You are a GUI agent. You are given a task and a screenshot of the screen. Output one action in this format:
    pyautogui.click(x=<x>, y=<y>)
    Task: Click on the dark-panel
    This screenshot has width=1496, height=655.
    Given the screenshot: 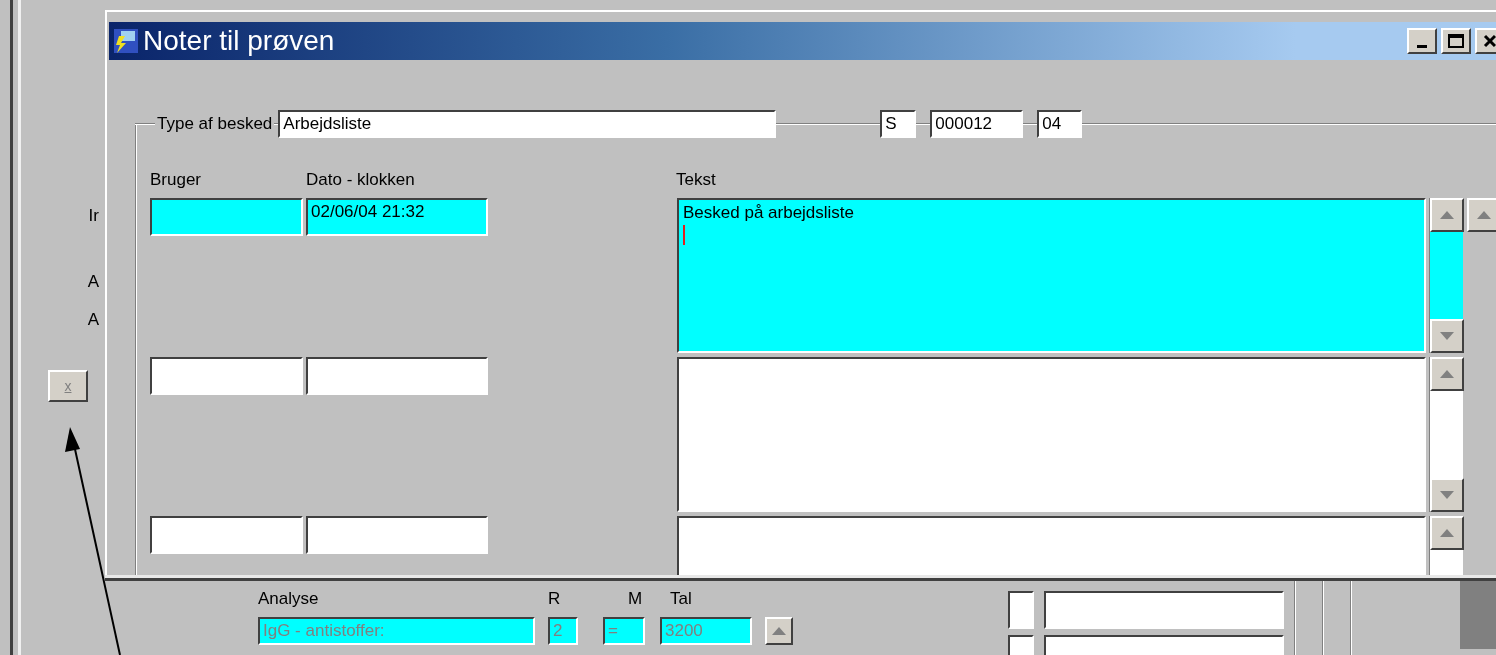 What is the action you would take?
    pyautogui.click(x=1478, y=615)
    